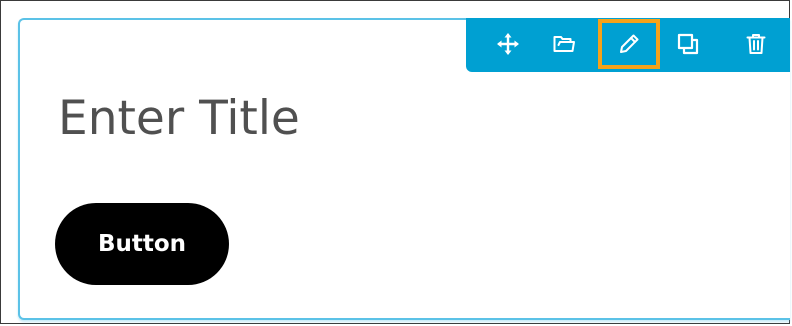 The height and width of the screenshot is (326, 792). I want to click on folder-icon, so click(564, 44).